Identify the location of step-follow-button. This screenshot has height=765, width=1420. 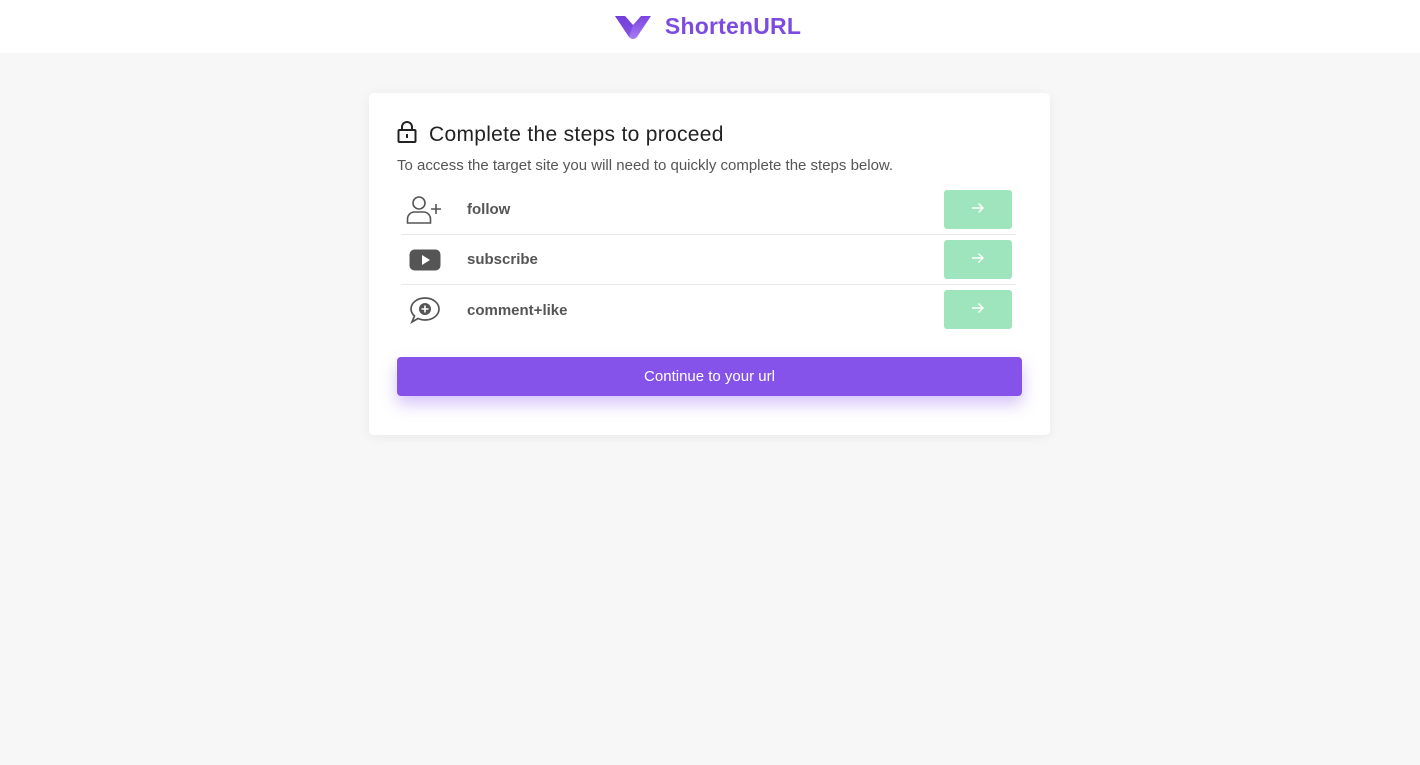
(978, 209).